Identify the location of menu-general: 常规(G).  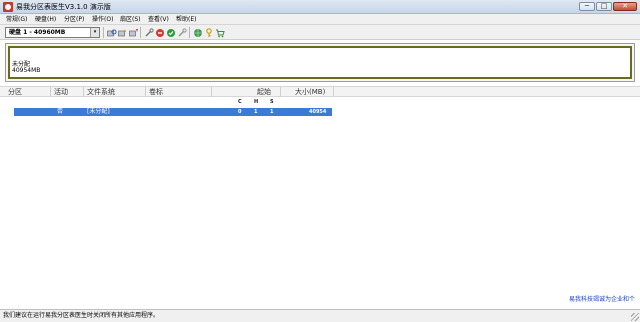
(16, 19).